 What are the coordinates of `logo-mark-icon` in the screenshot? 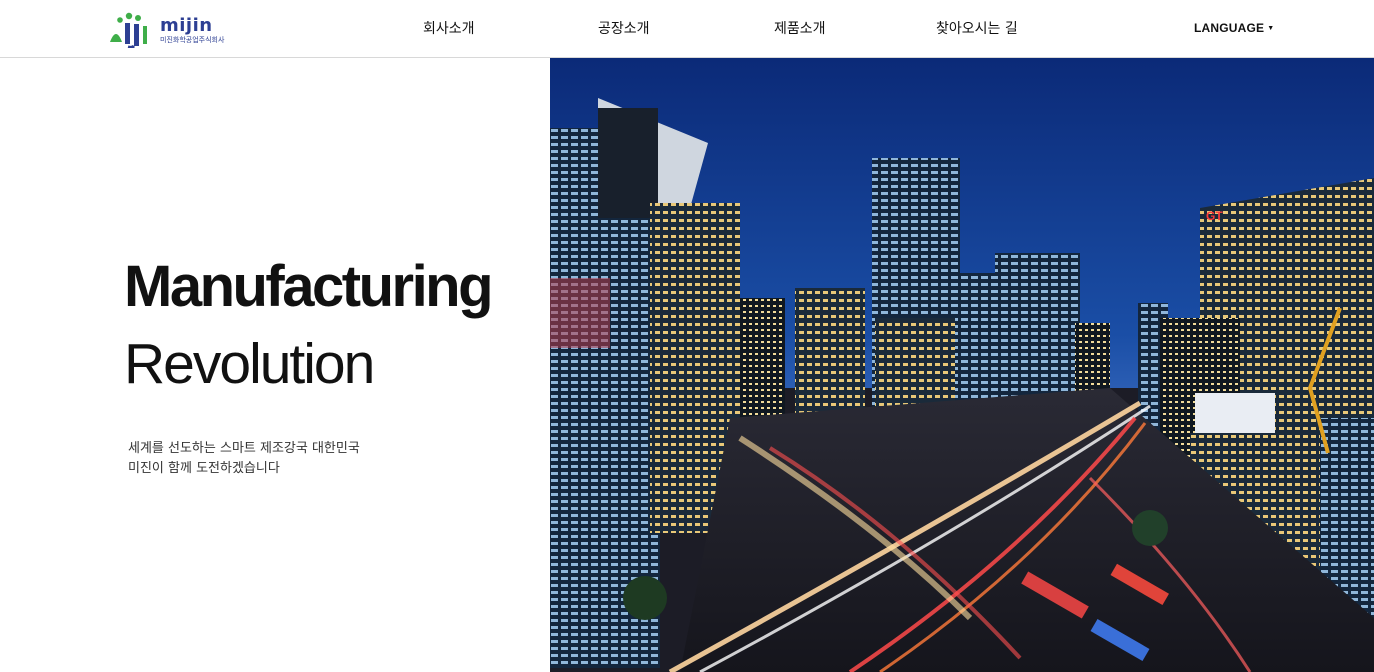 It's located at (128, 30).